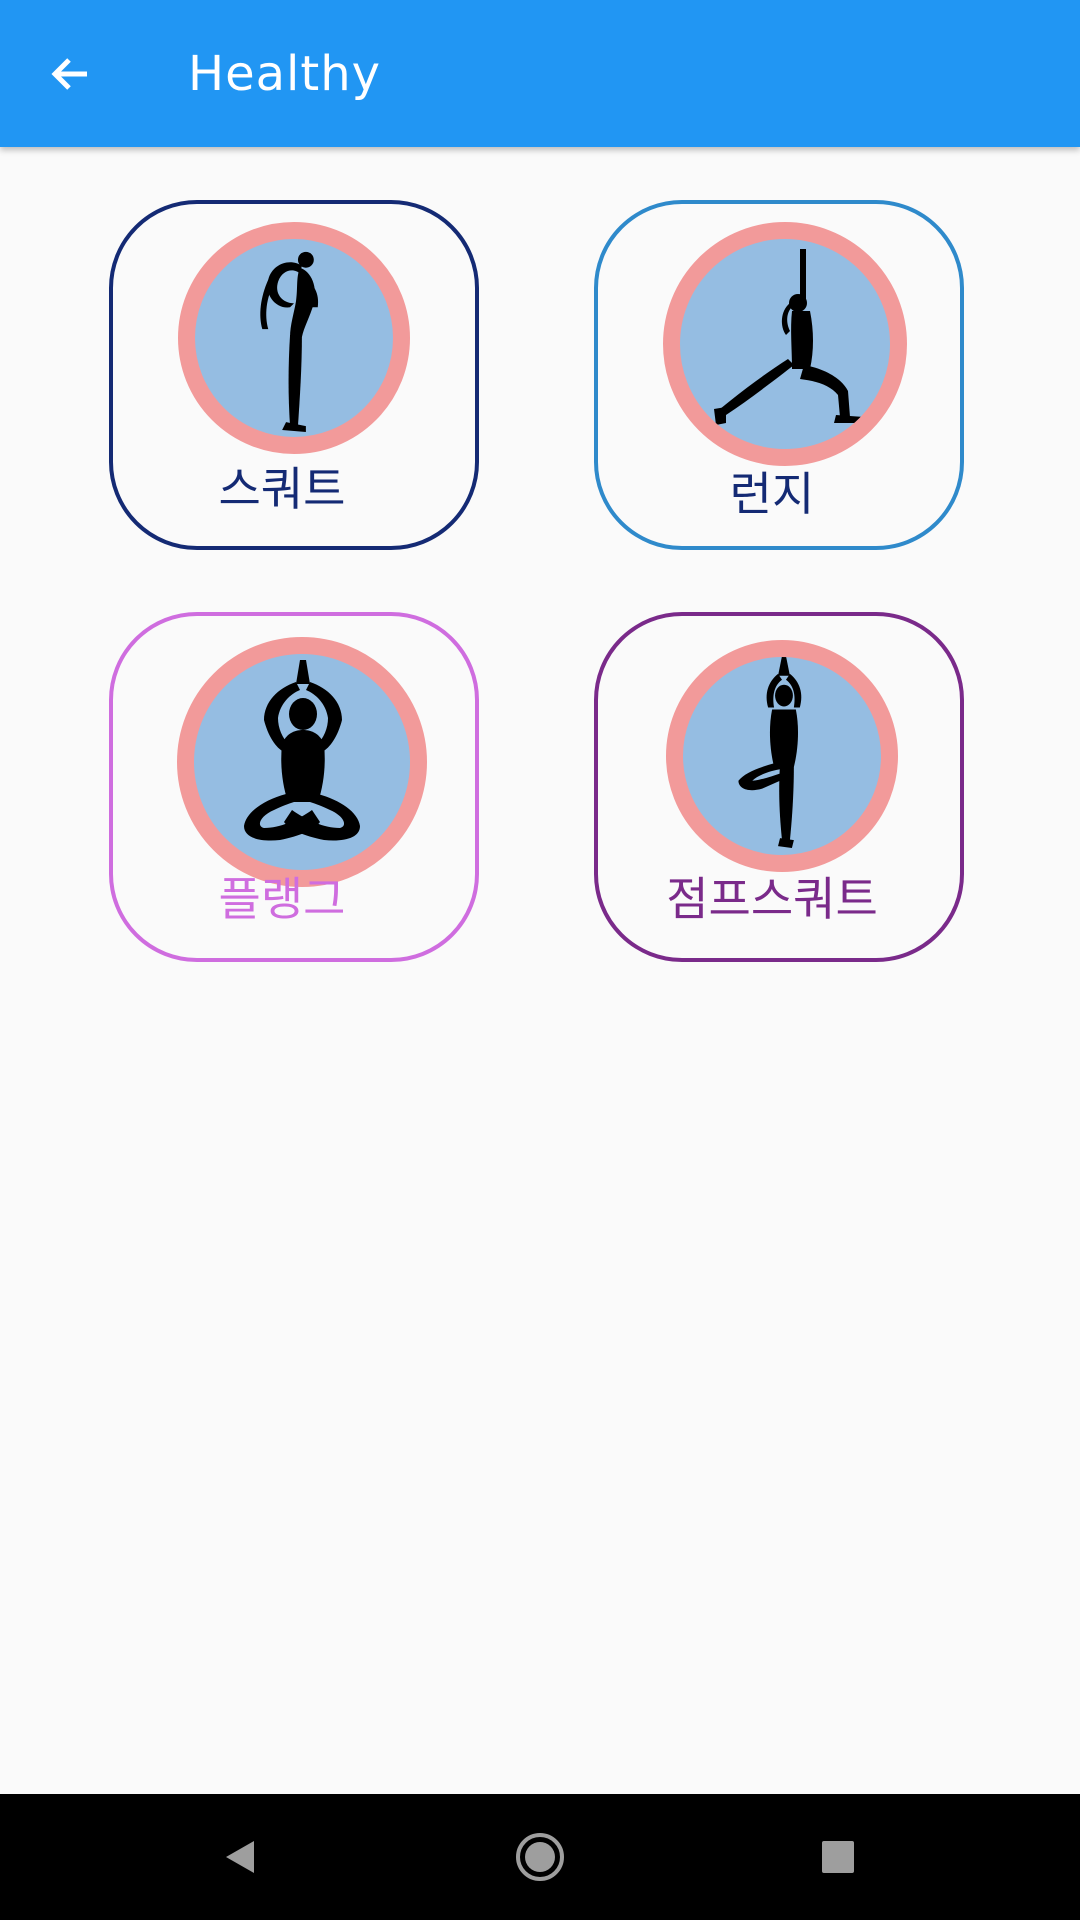 This screenshot has height=1920, width=1080. What do you see at coordinates (282, 899) in the screenshot?
I see `exercise-label: 플랭그` at bounding box center [282, 899].